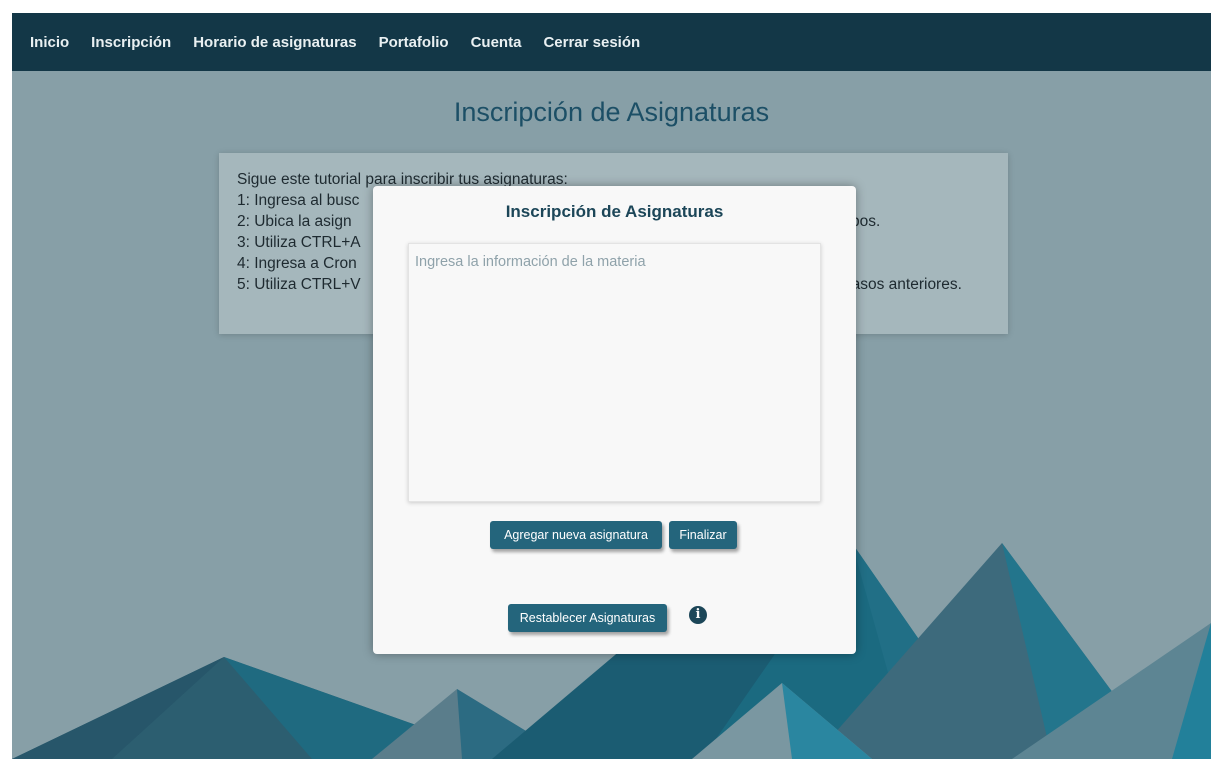 The height and width of the screenshot is (759, 1211). I want to click on nav-item-cerrar-sesion: Cerrar sesión, so click(591, 42).